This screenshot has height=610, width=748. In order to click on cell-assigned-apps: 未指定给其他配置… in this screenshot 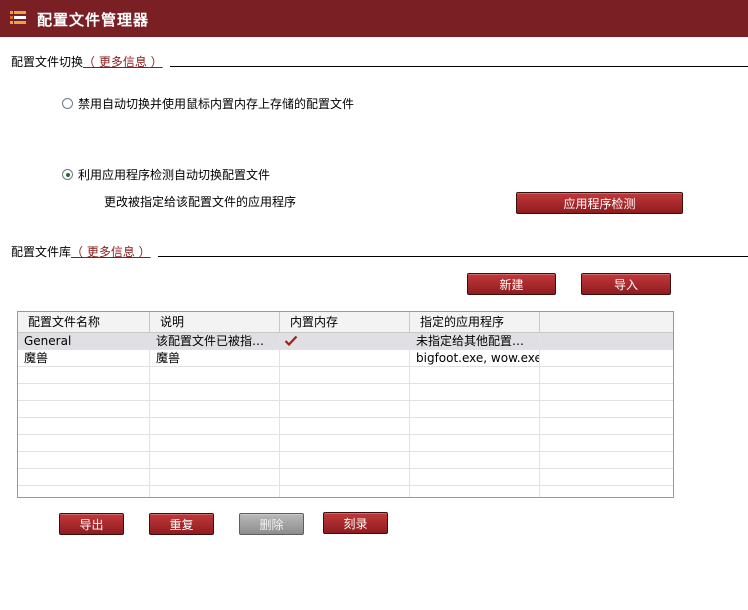, I will do `click(475, 341)`.